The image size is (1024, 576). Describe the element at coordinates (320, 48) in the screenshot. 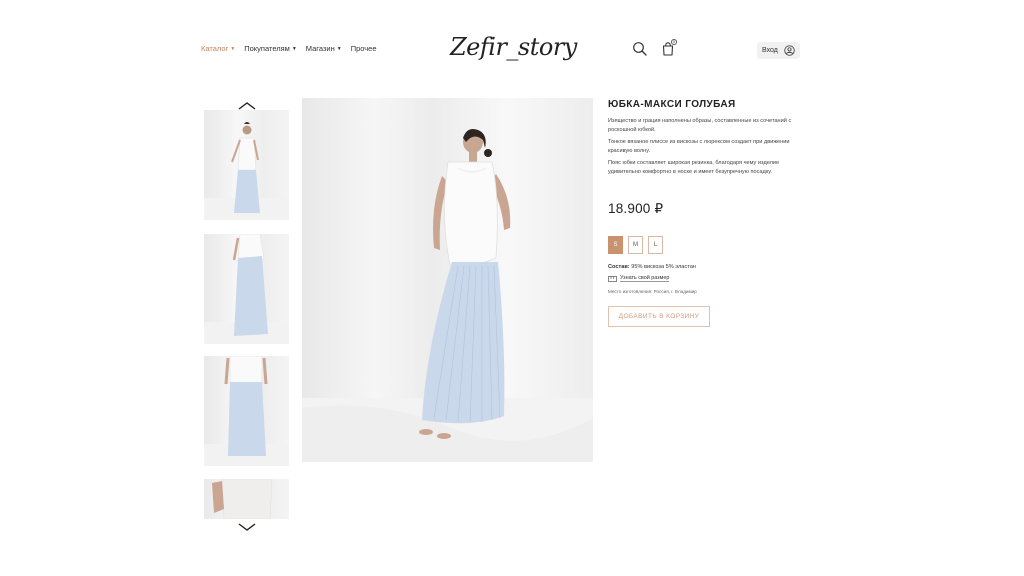

I see `nav-shop-label: Магазин` at that location.